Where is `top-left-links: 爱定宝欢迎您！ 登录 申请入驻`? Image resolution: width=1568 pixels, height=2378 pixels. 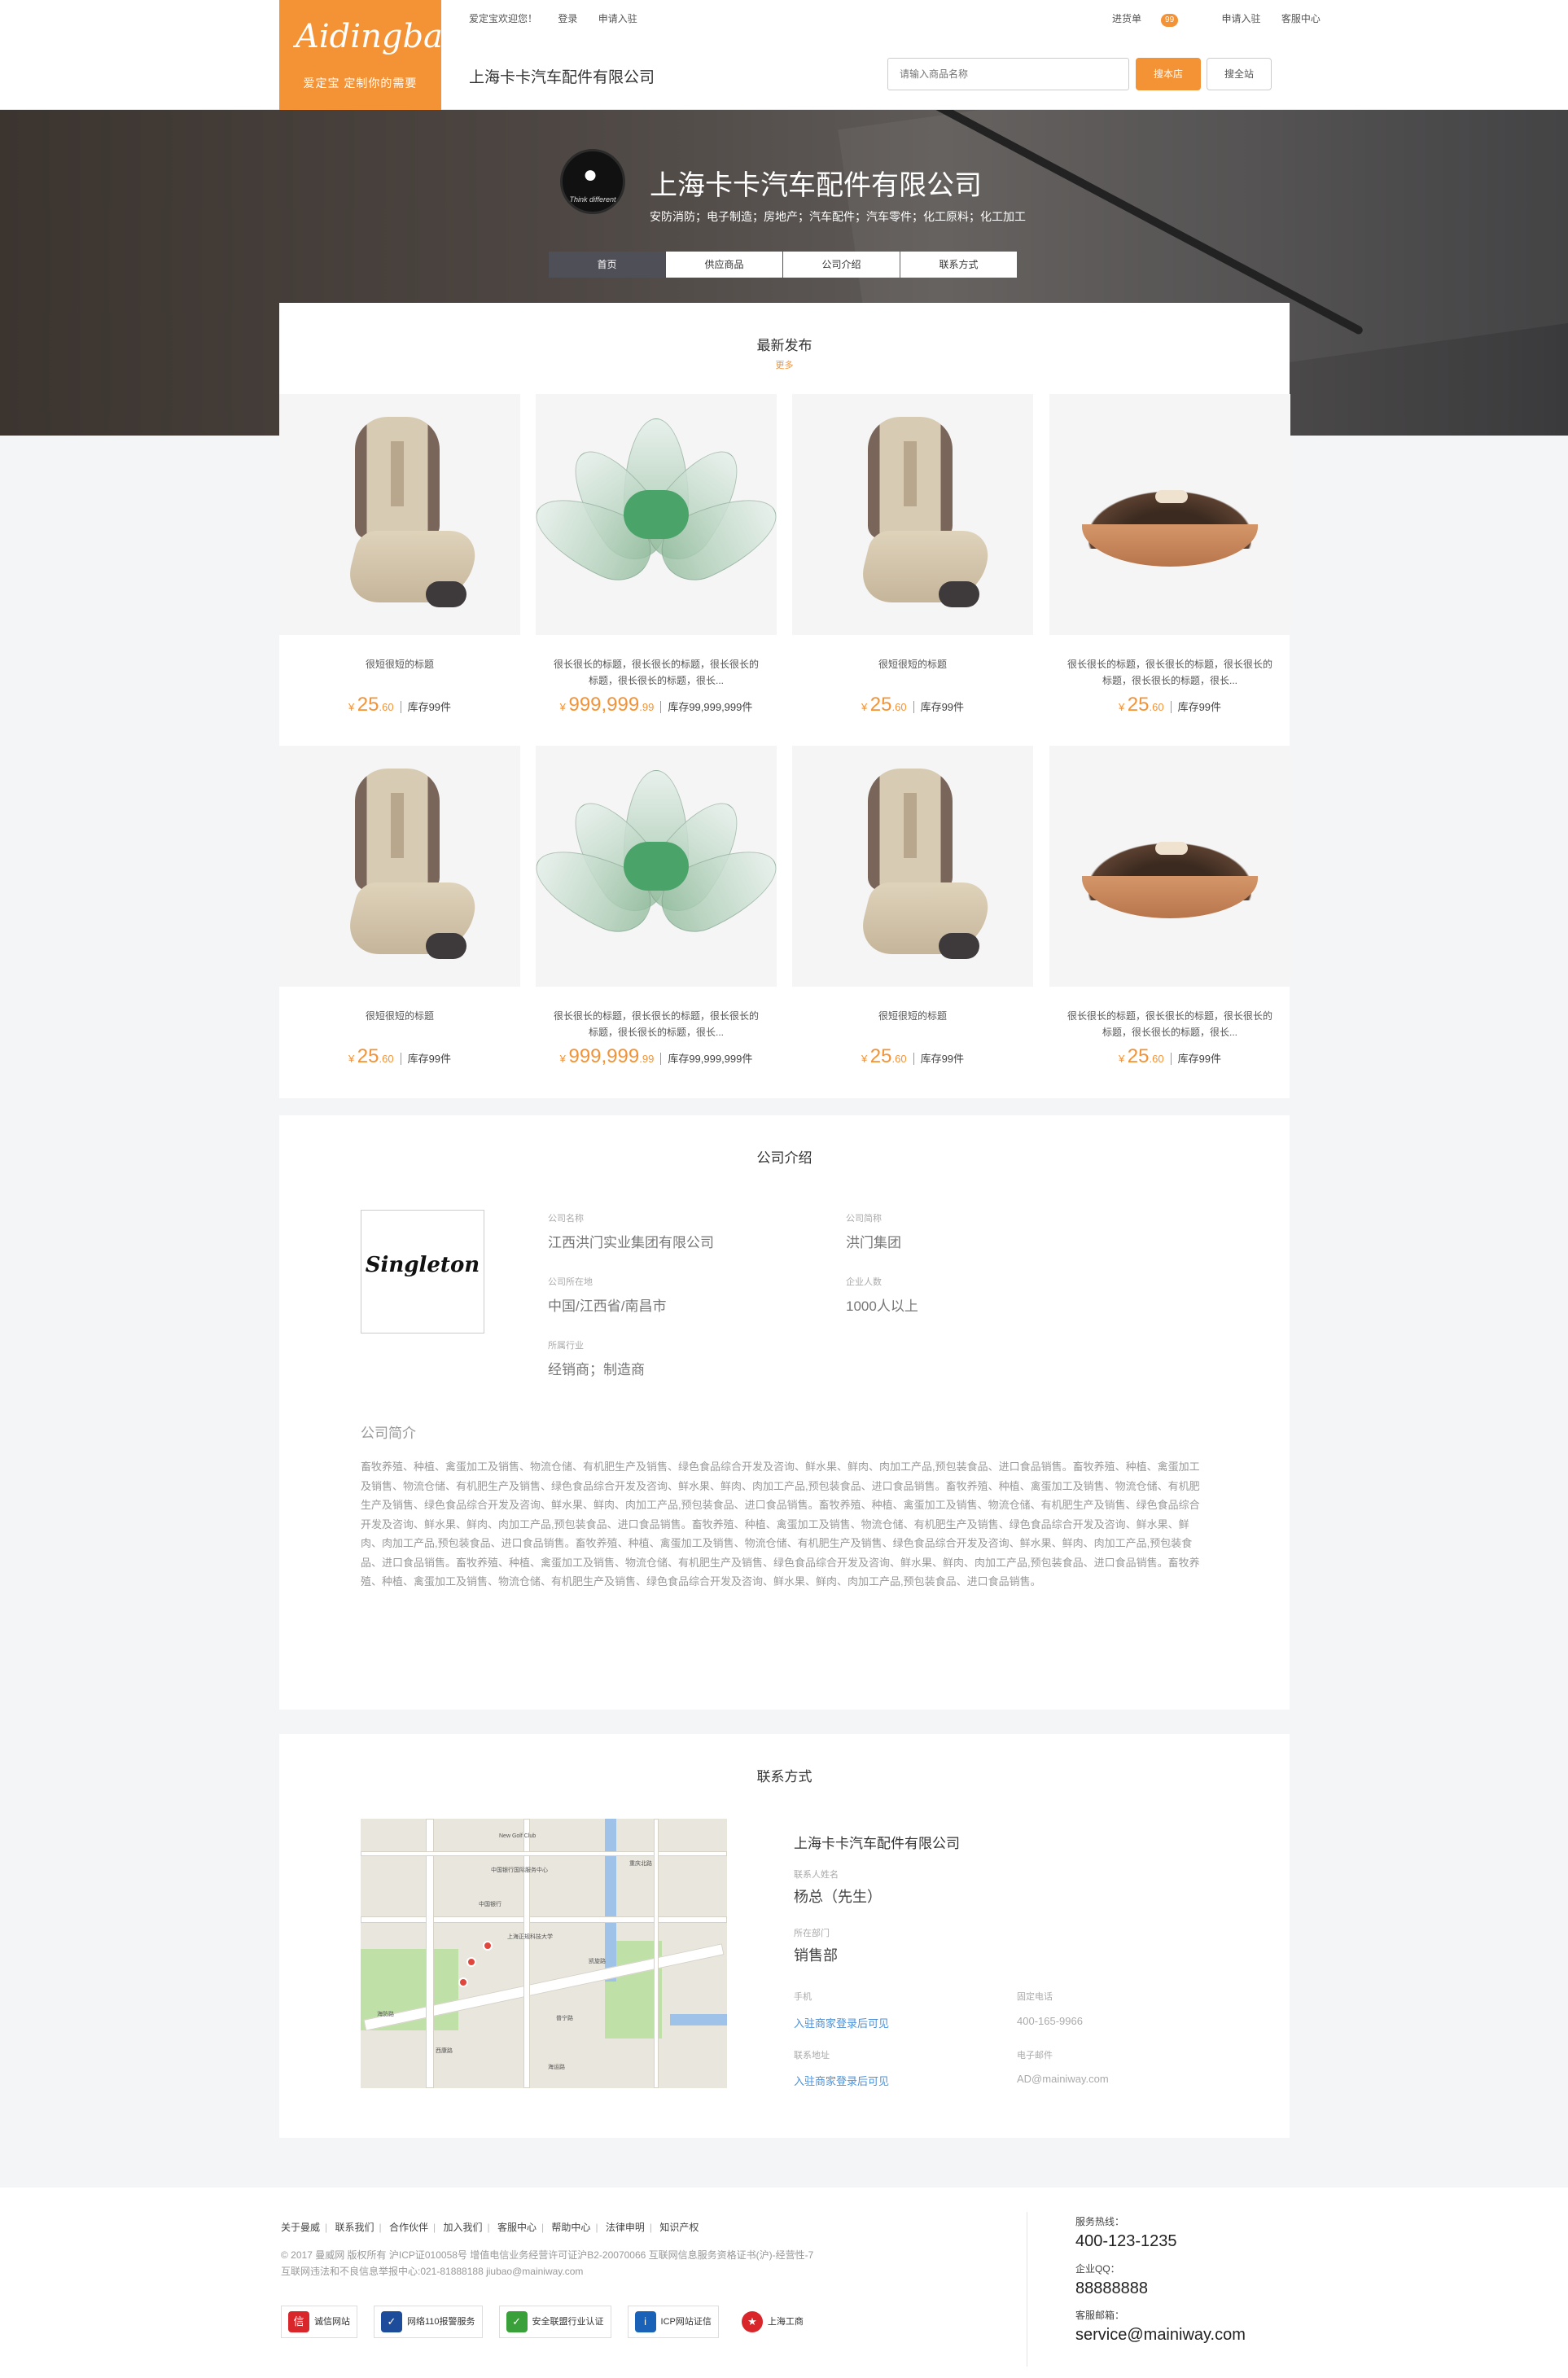
top-left-links: 爱定宝欢迎您！ 登录 申请入驻 is located at coordinates (562, 18).